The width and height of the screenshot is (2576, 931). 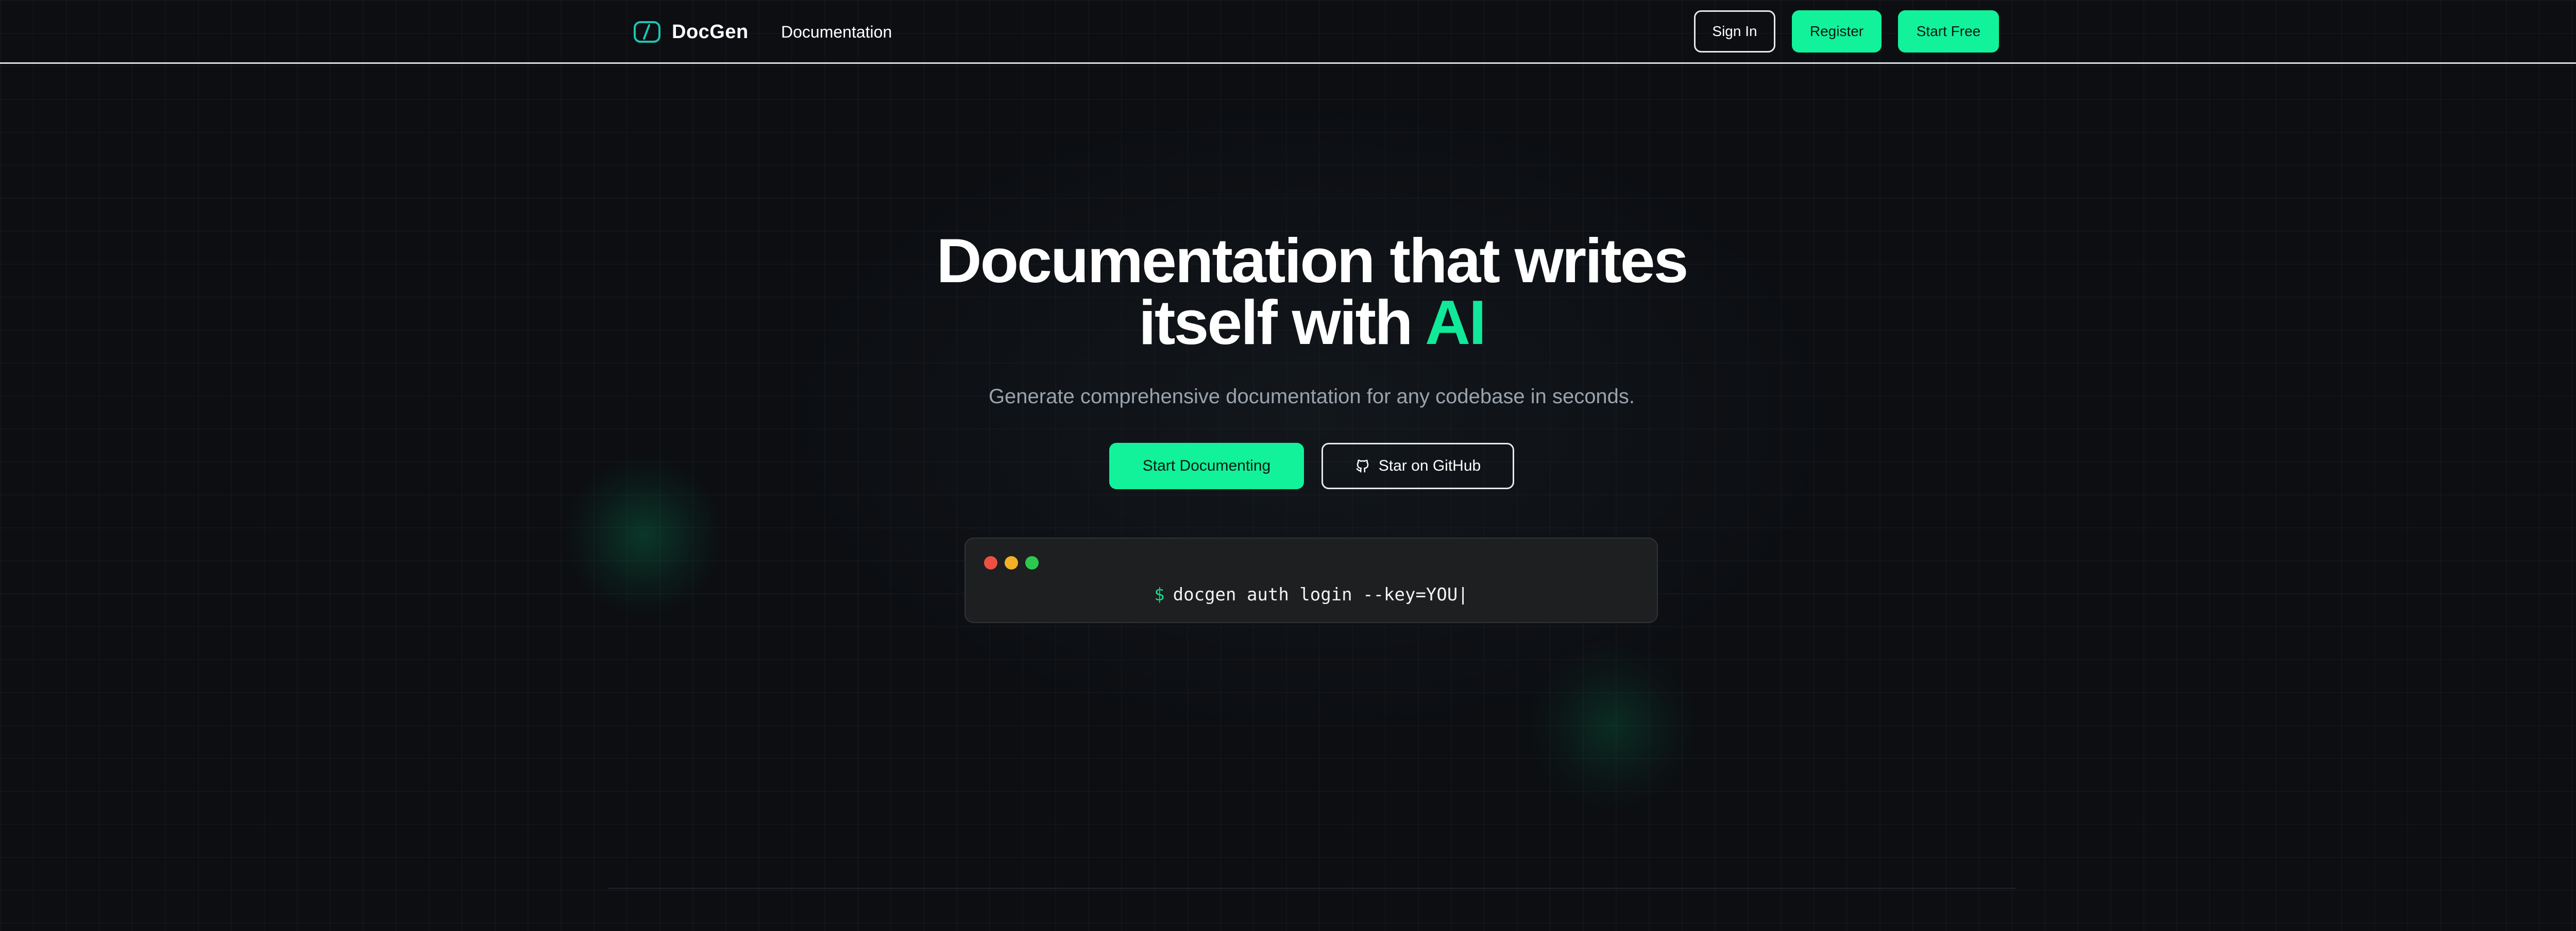 What do you see at coordinates (1320, 594) in the screenshot?
I see `terminal-command: docgen auth login --key=YOU|` at bounding box center [1320, 594].